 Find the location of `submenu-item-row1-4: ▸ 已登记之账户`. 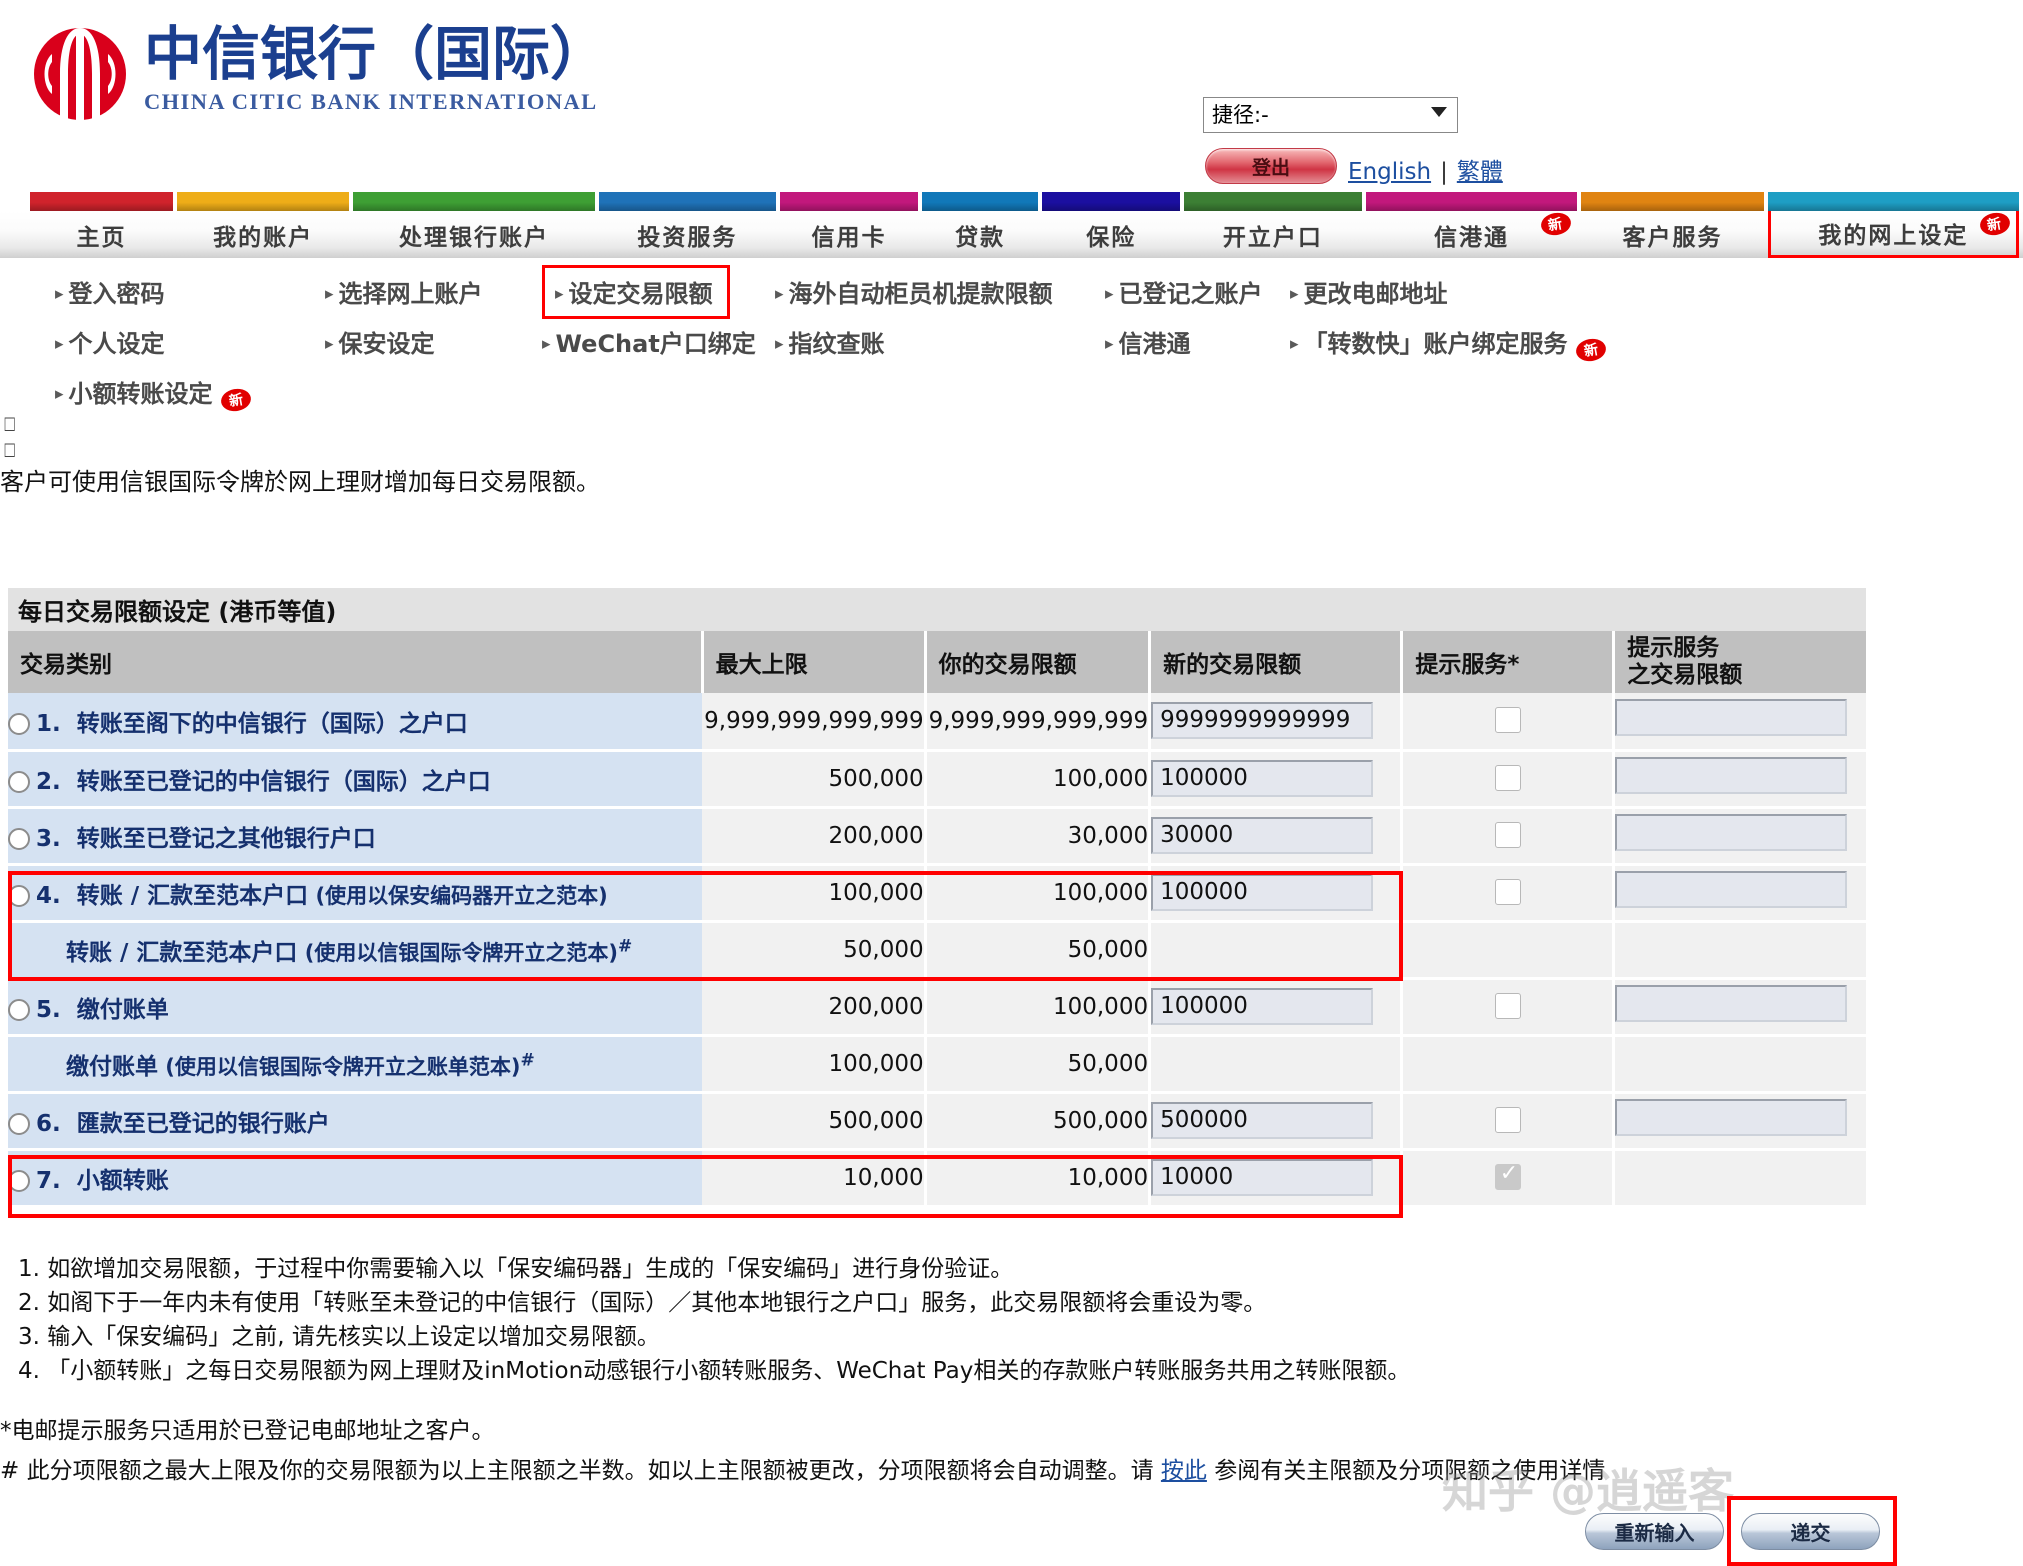

submenu-item-row1-4: ▸ 已登记之账户 is located at coordinates (1184, 291).